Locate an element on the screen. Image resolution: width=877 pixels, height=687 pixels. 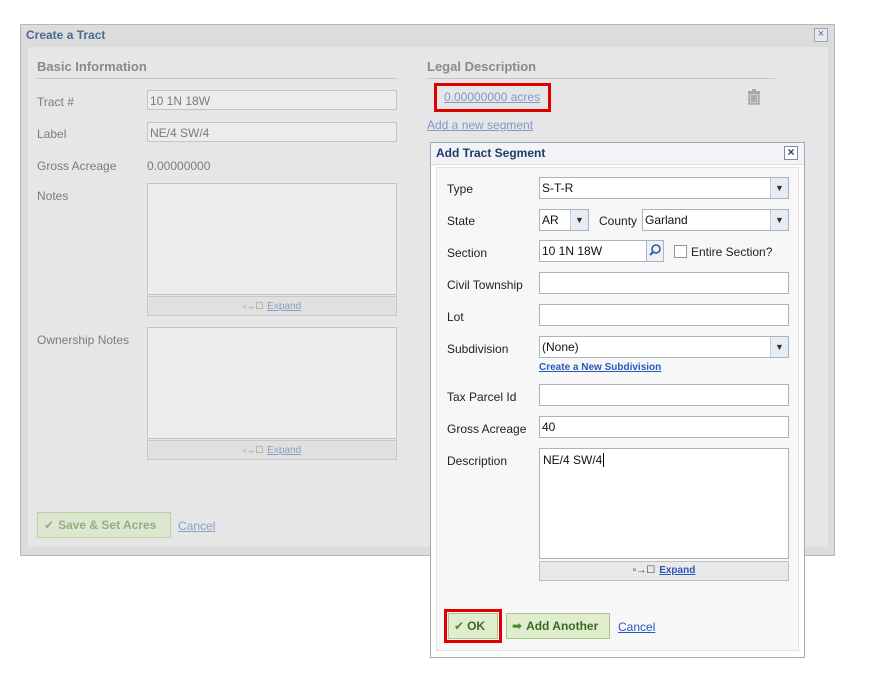
description-expand-link: Expand is located at coordinates (677, 570).